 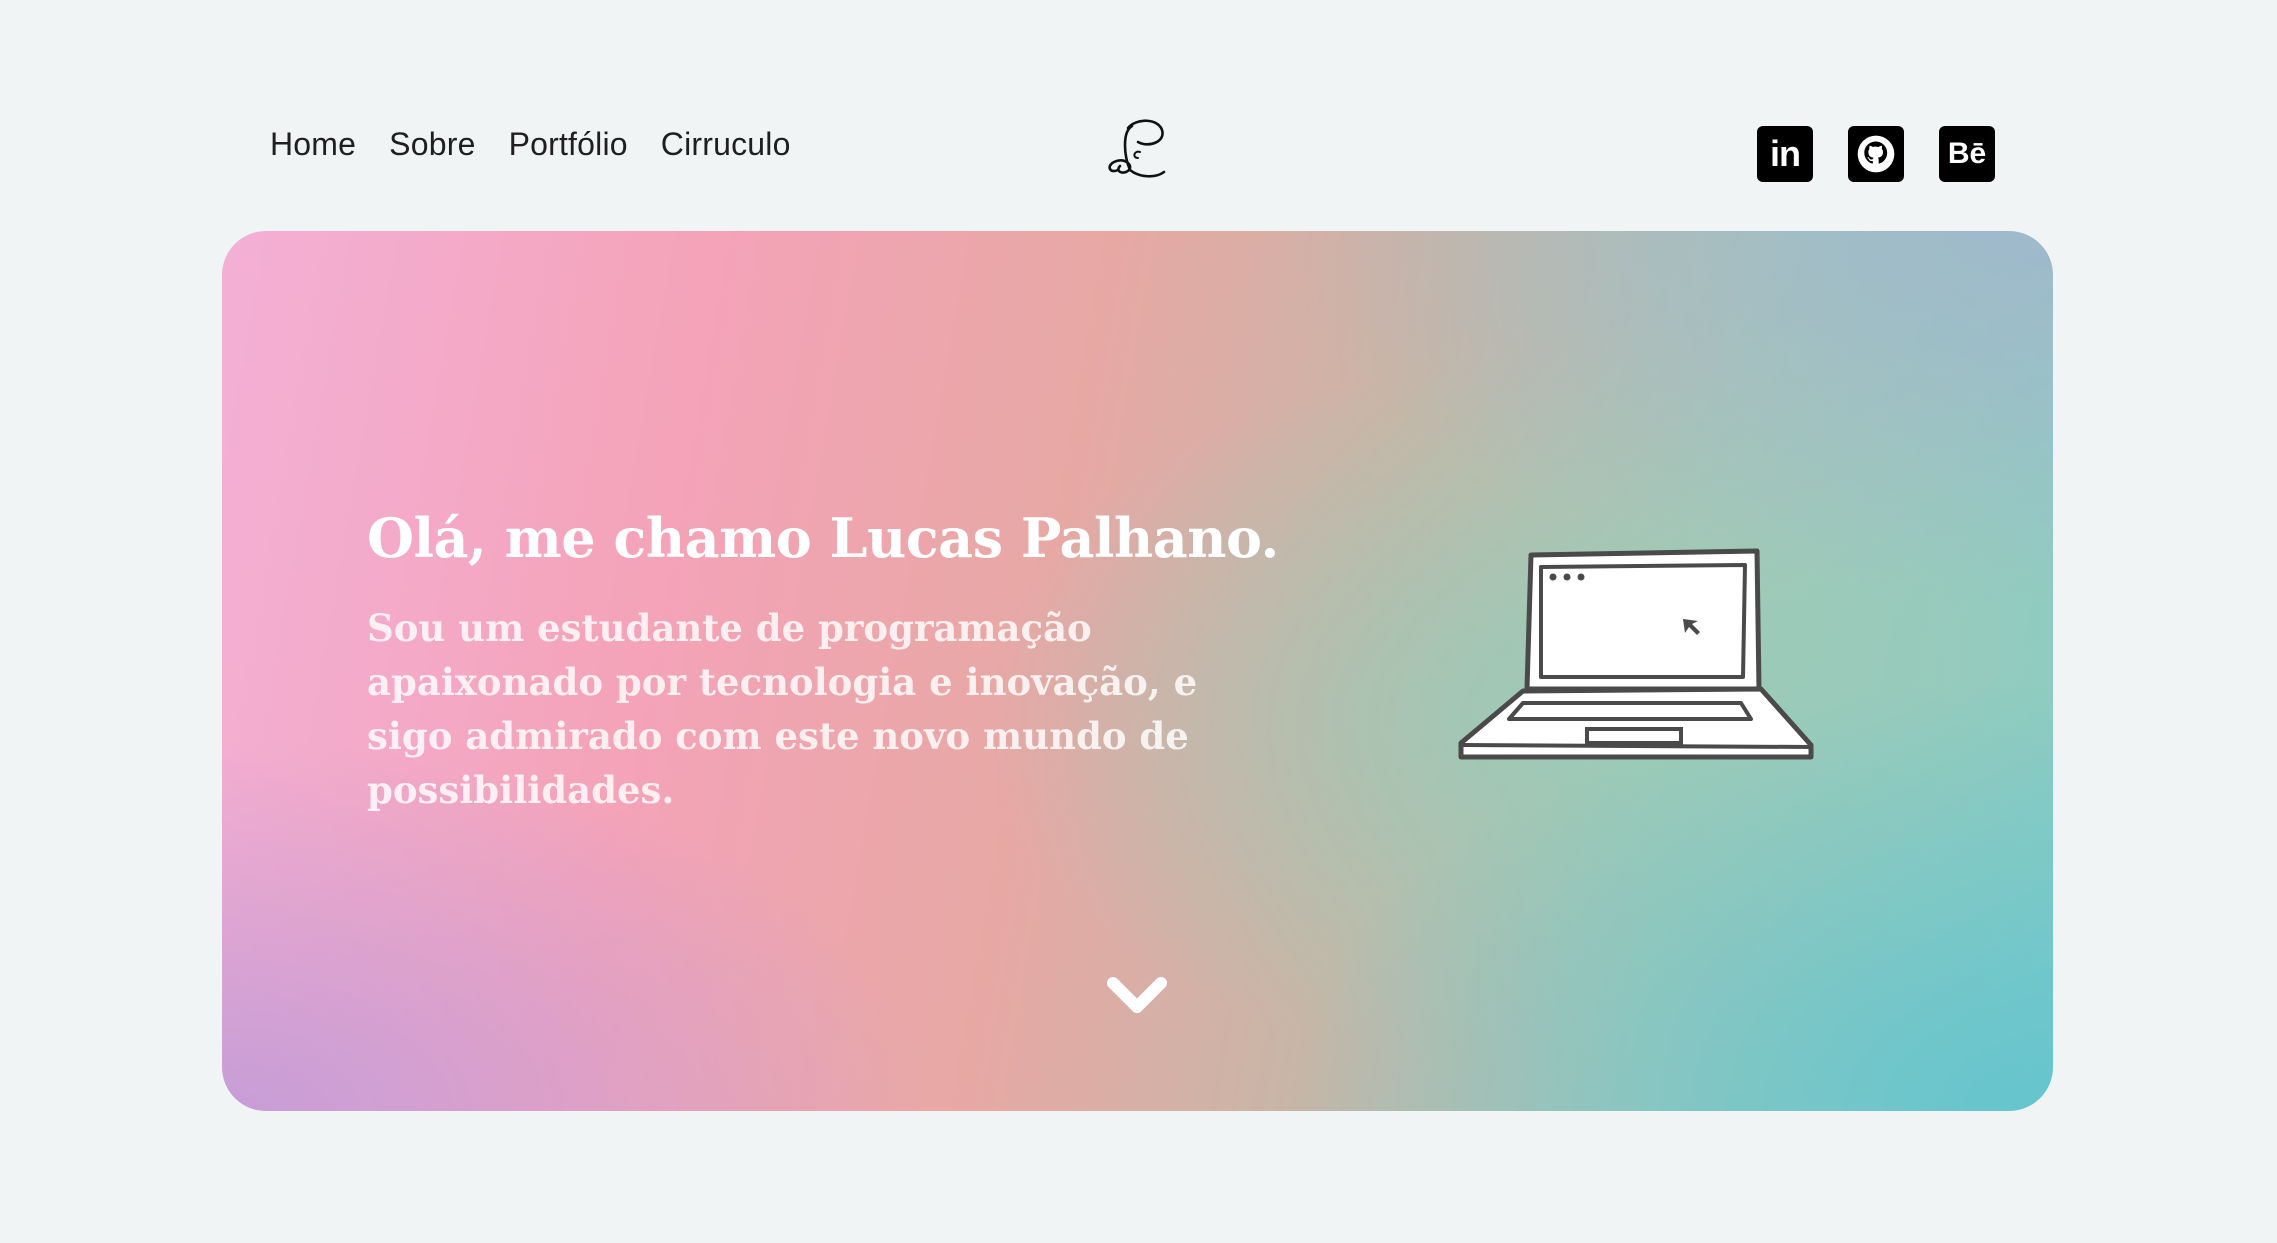 I want to click on linkedin-label: in, so click(x=1785, y=153).